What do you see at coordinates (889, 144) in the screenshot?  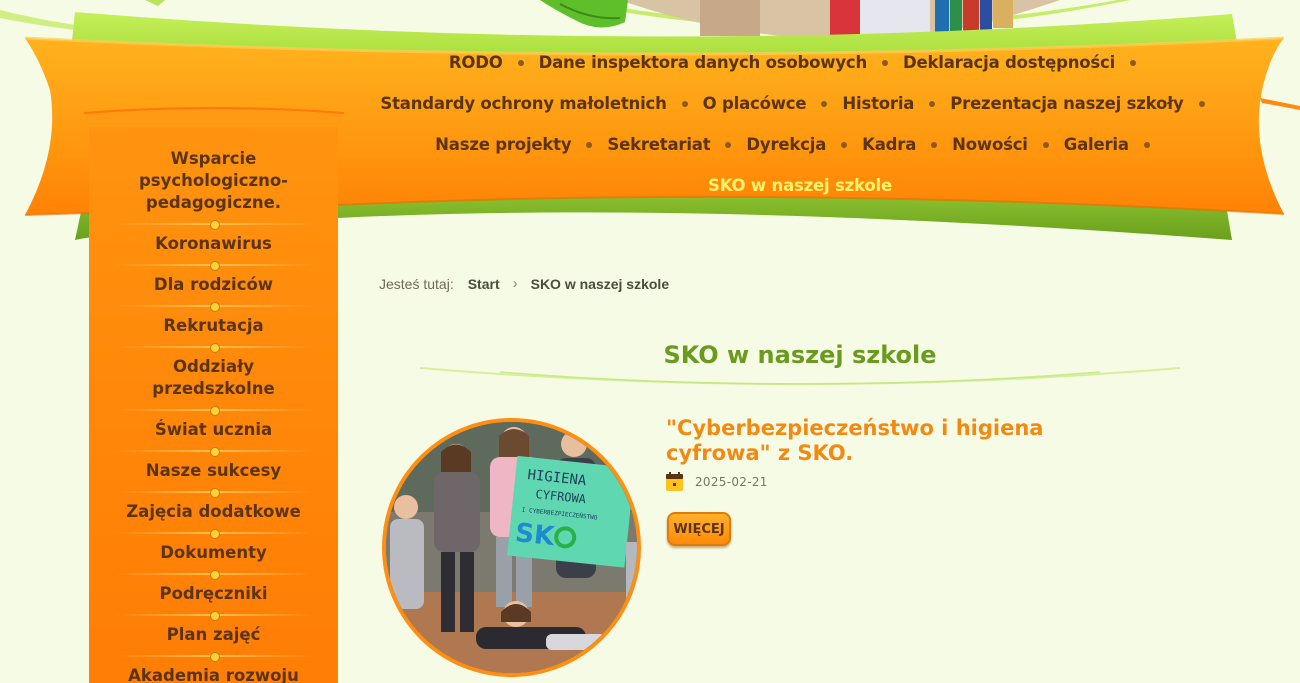 I see `nav-kadra: Kadra` at bounding box center [889, 144].